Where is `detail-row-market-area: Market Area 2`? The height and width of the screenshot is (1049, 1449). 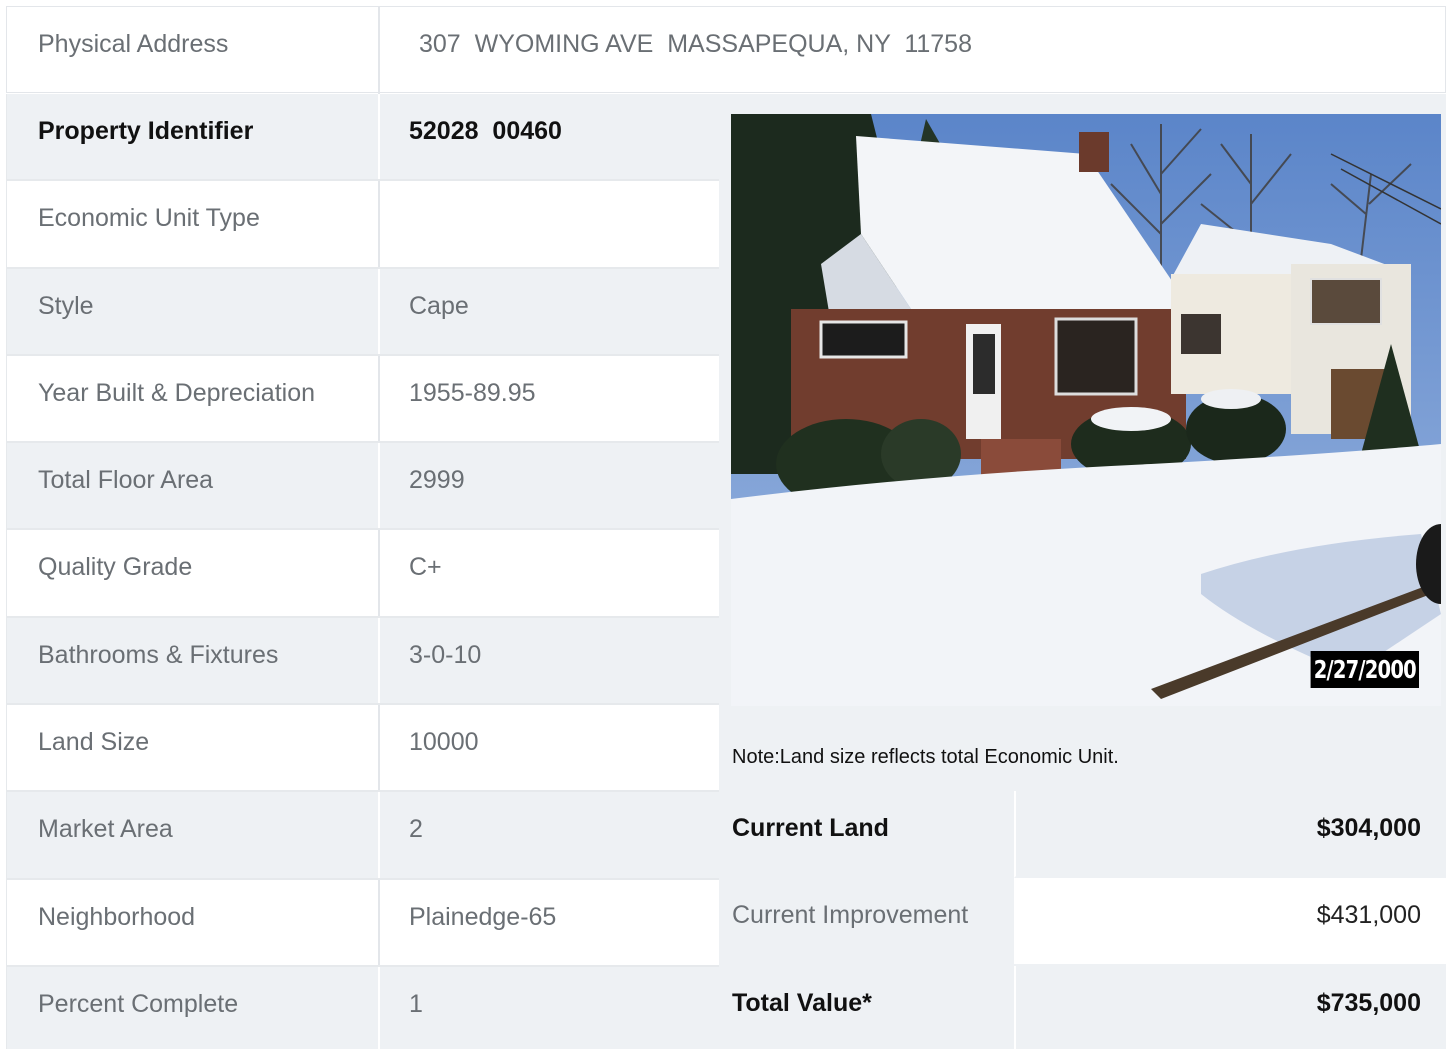 detail-row-market-area: Market Area 2 is located at coordinates (362, 836).